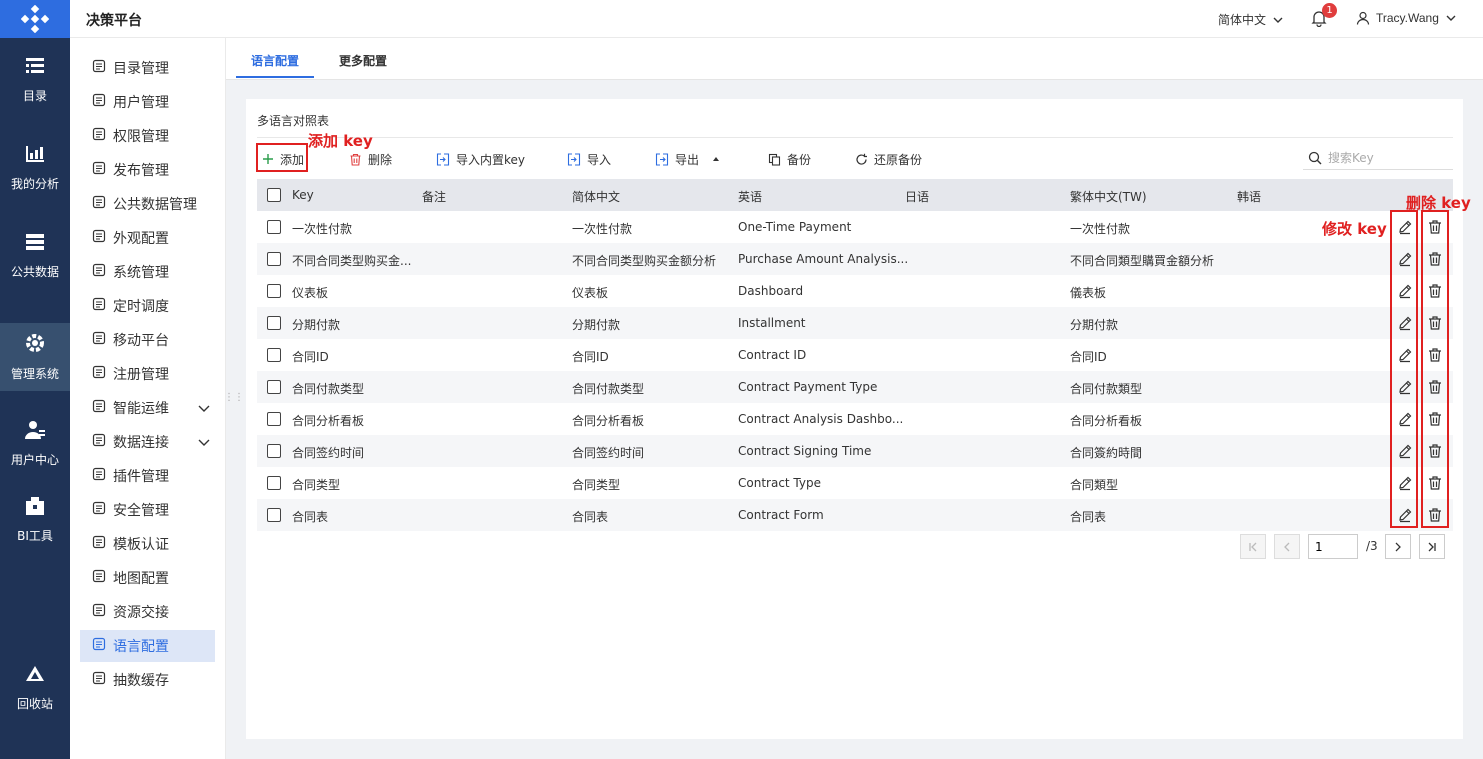  What do you see at coordinates (799, 159) in the screenshot?
I see `backup-label: 备份` at bounding box center [799, 159].